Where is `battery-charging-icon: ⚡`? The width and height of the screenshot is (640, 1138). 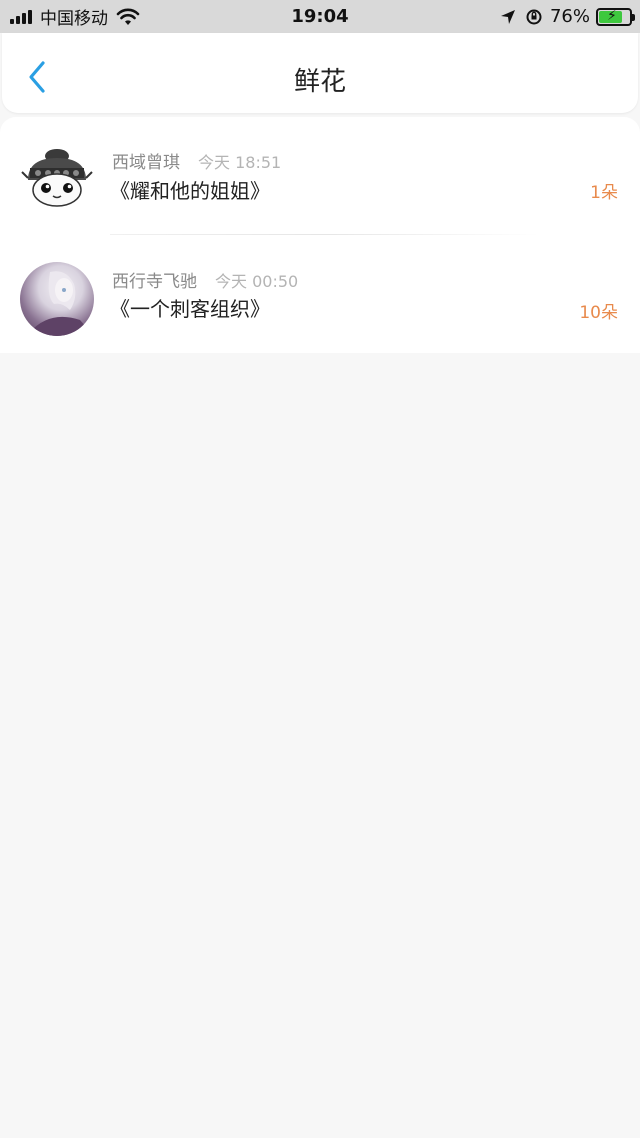
battery-charging-icon: ⚡ is located at coordinates (615, 16).